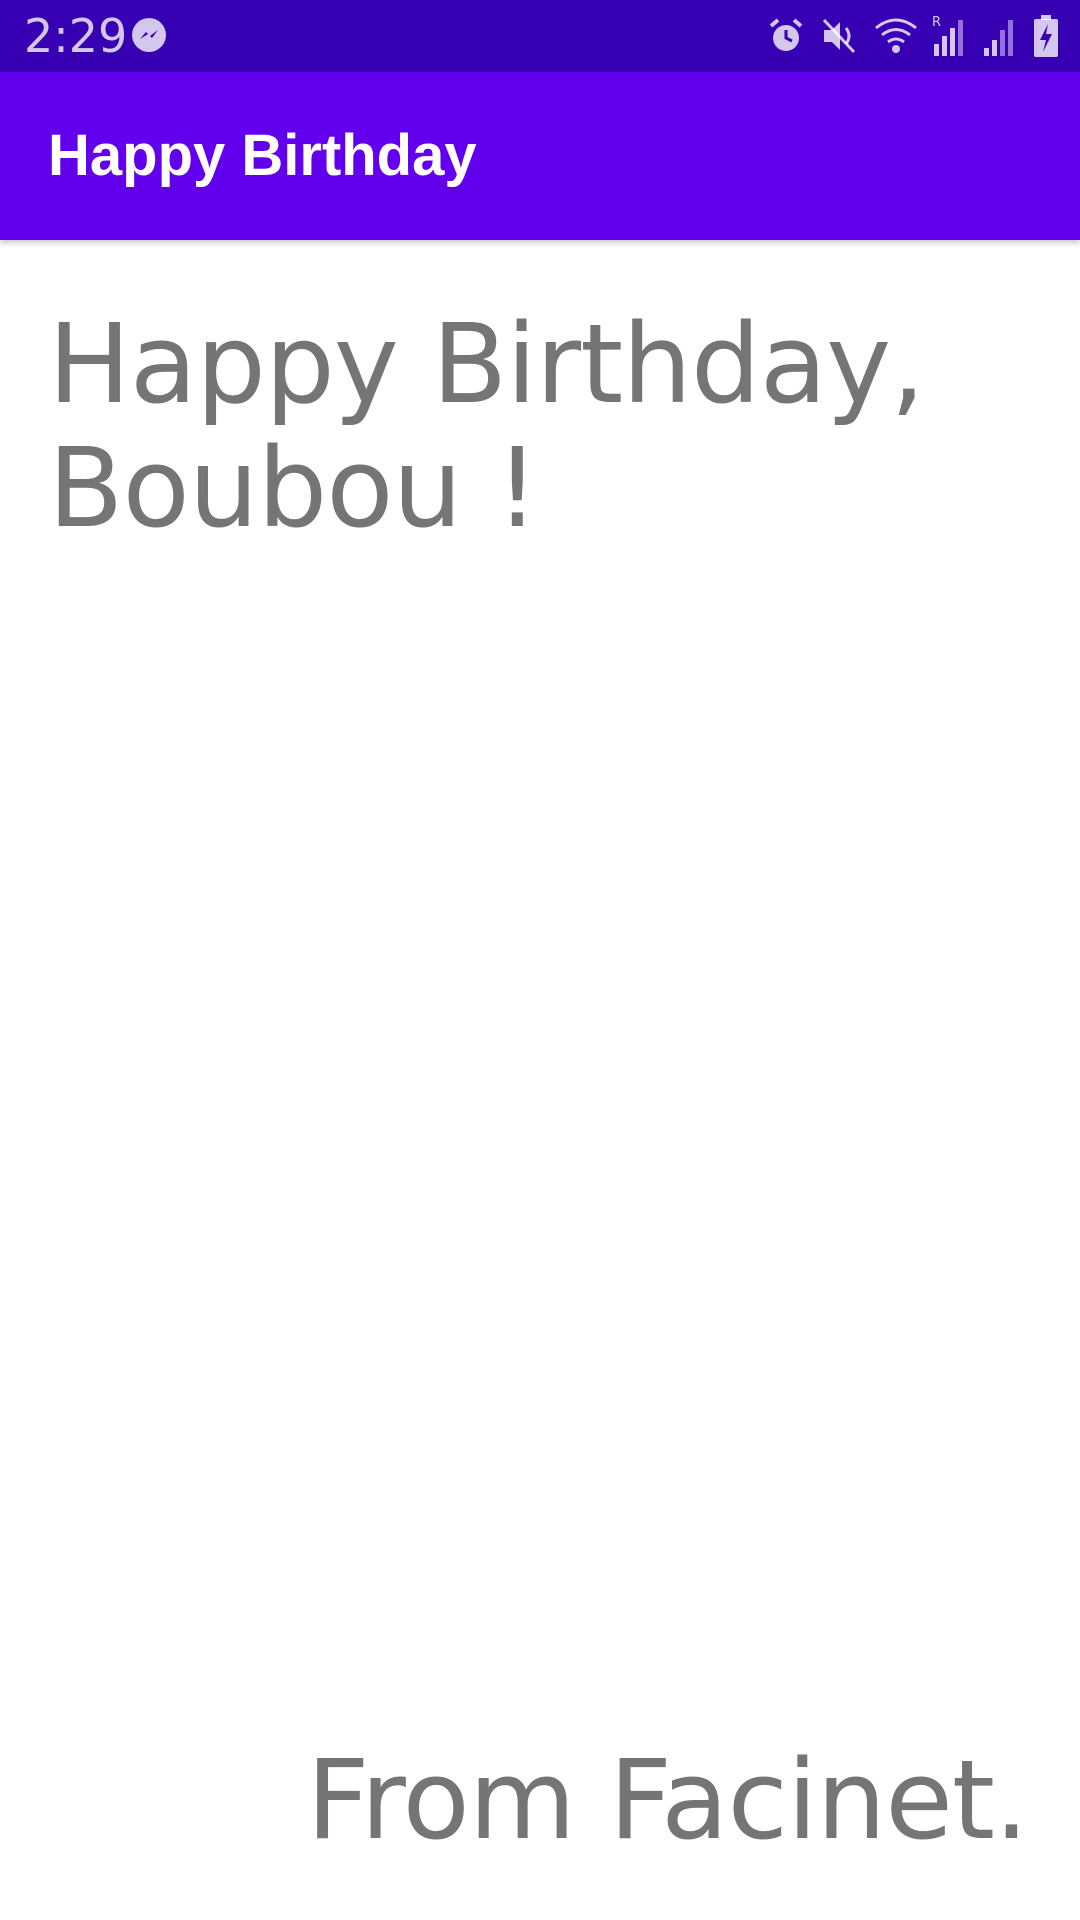 The height and width of the screenshot is (1920, 1080). Describe the element at coordinates (262, 155) in the screenshot. I see `app-title: Happy Birthday` at that location.